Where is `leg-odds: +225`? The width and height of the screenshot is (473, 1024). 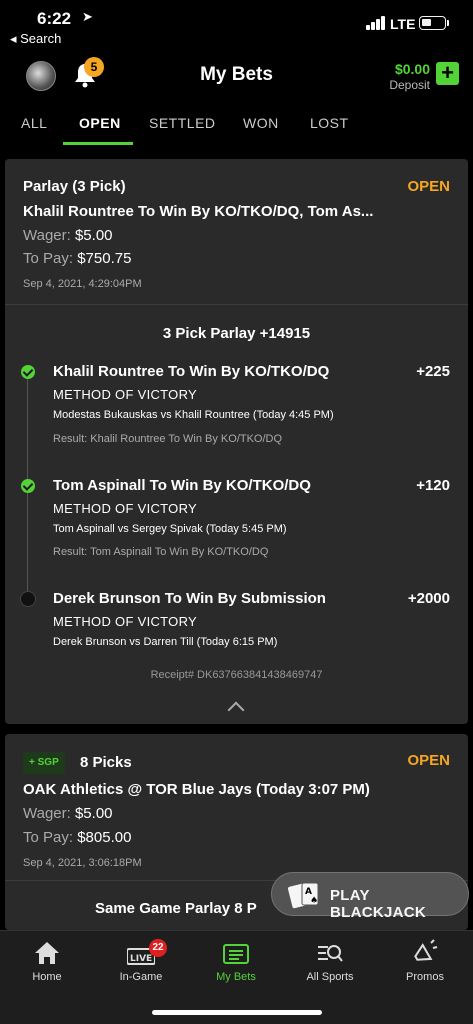 leg-odds: +225 is located at coordinates (433, 371).